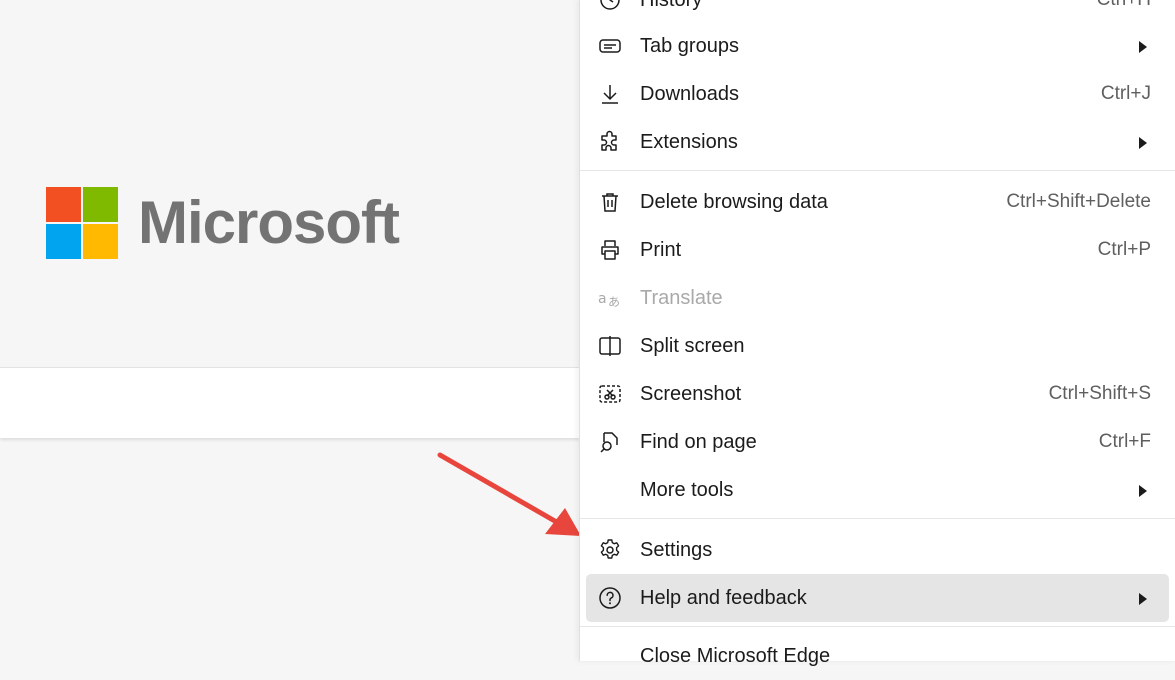 The image size is (1175, 680). Describe the element at coordinates (610, 202) in the screenshot. I see `trash-icon` at that location.